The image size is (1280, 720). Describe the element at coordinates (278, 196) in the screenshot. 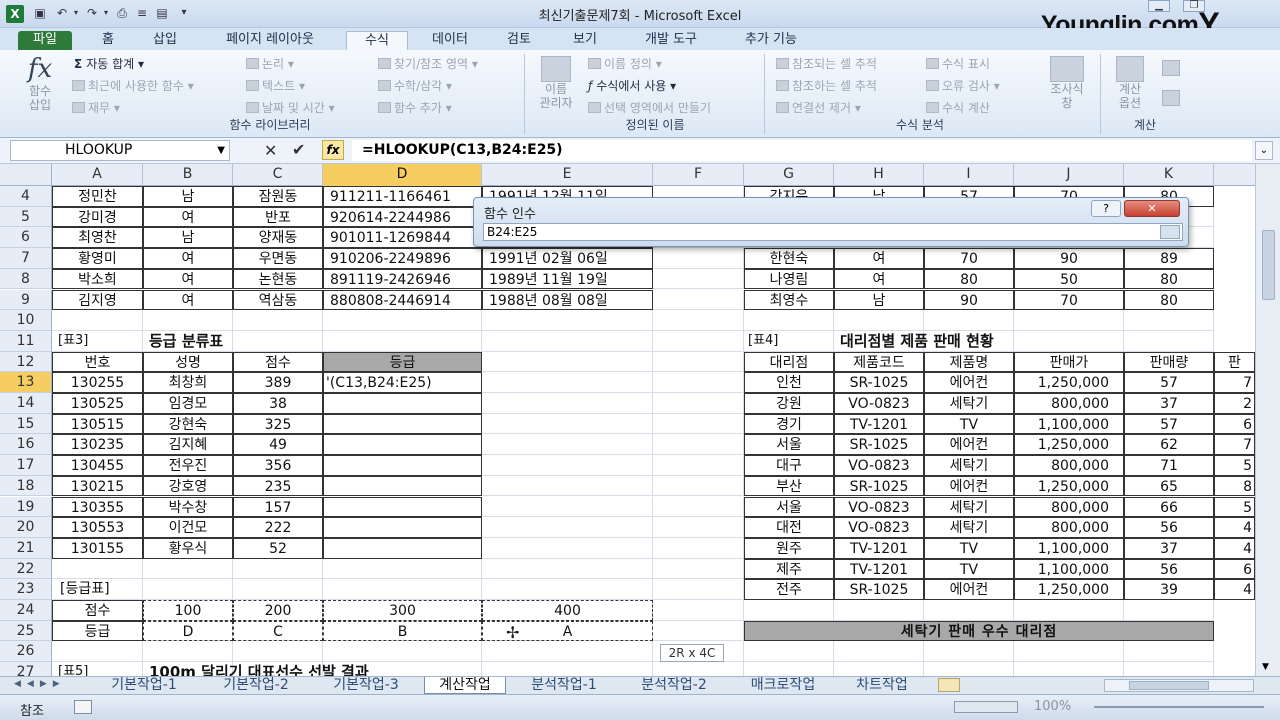

I see `data-cell: 잠원동` at that location.